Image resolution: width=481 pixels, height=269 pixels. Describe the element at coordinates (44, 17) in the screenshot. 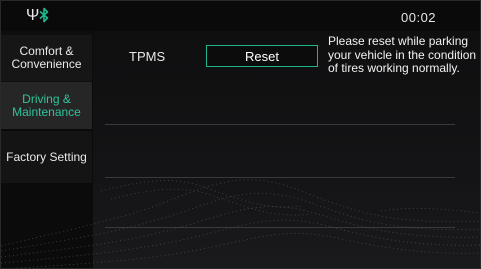

I see `bluetooth-icon` at that location.